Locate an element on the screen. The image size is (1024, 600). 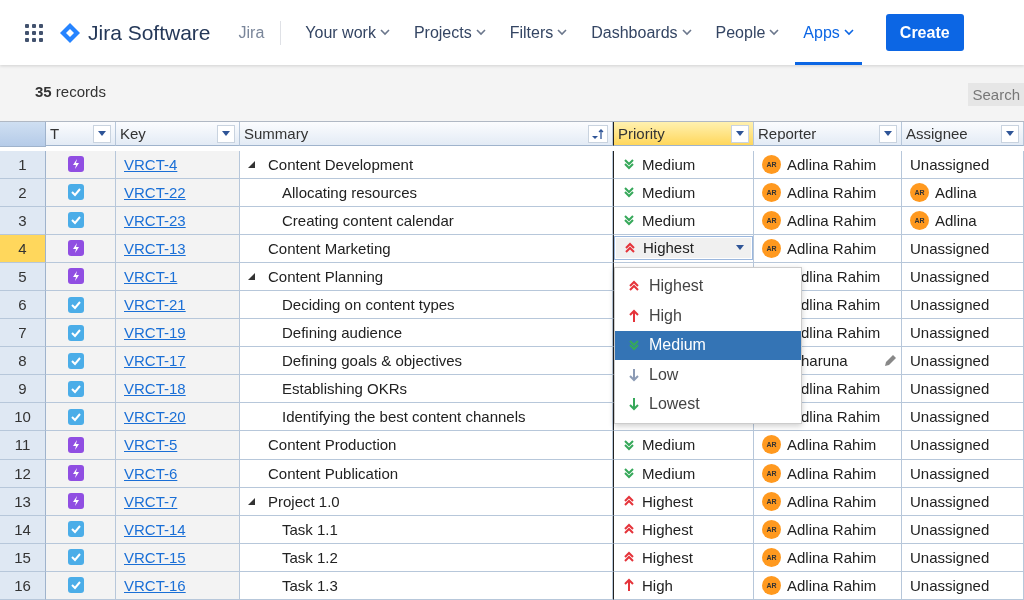
summary-text: Content Planning is located at coordinates (326, 276).